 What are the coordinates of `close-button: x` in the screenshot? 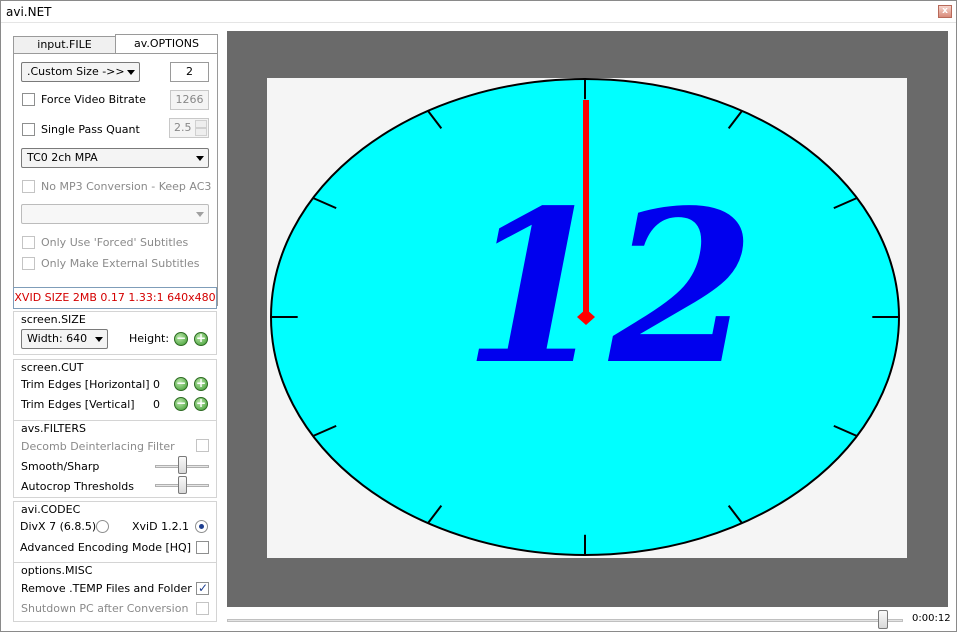 It's located at (945, 11).